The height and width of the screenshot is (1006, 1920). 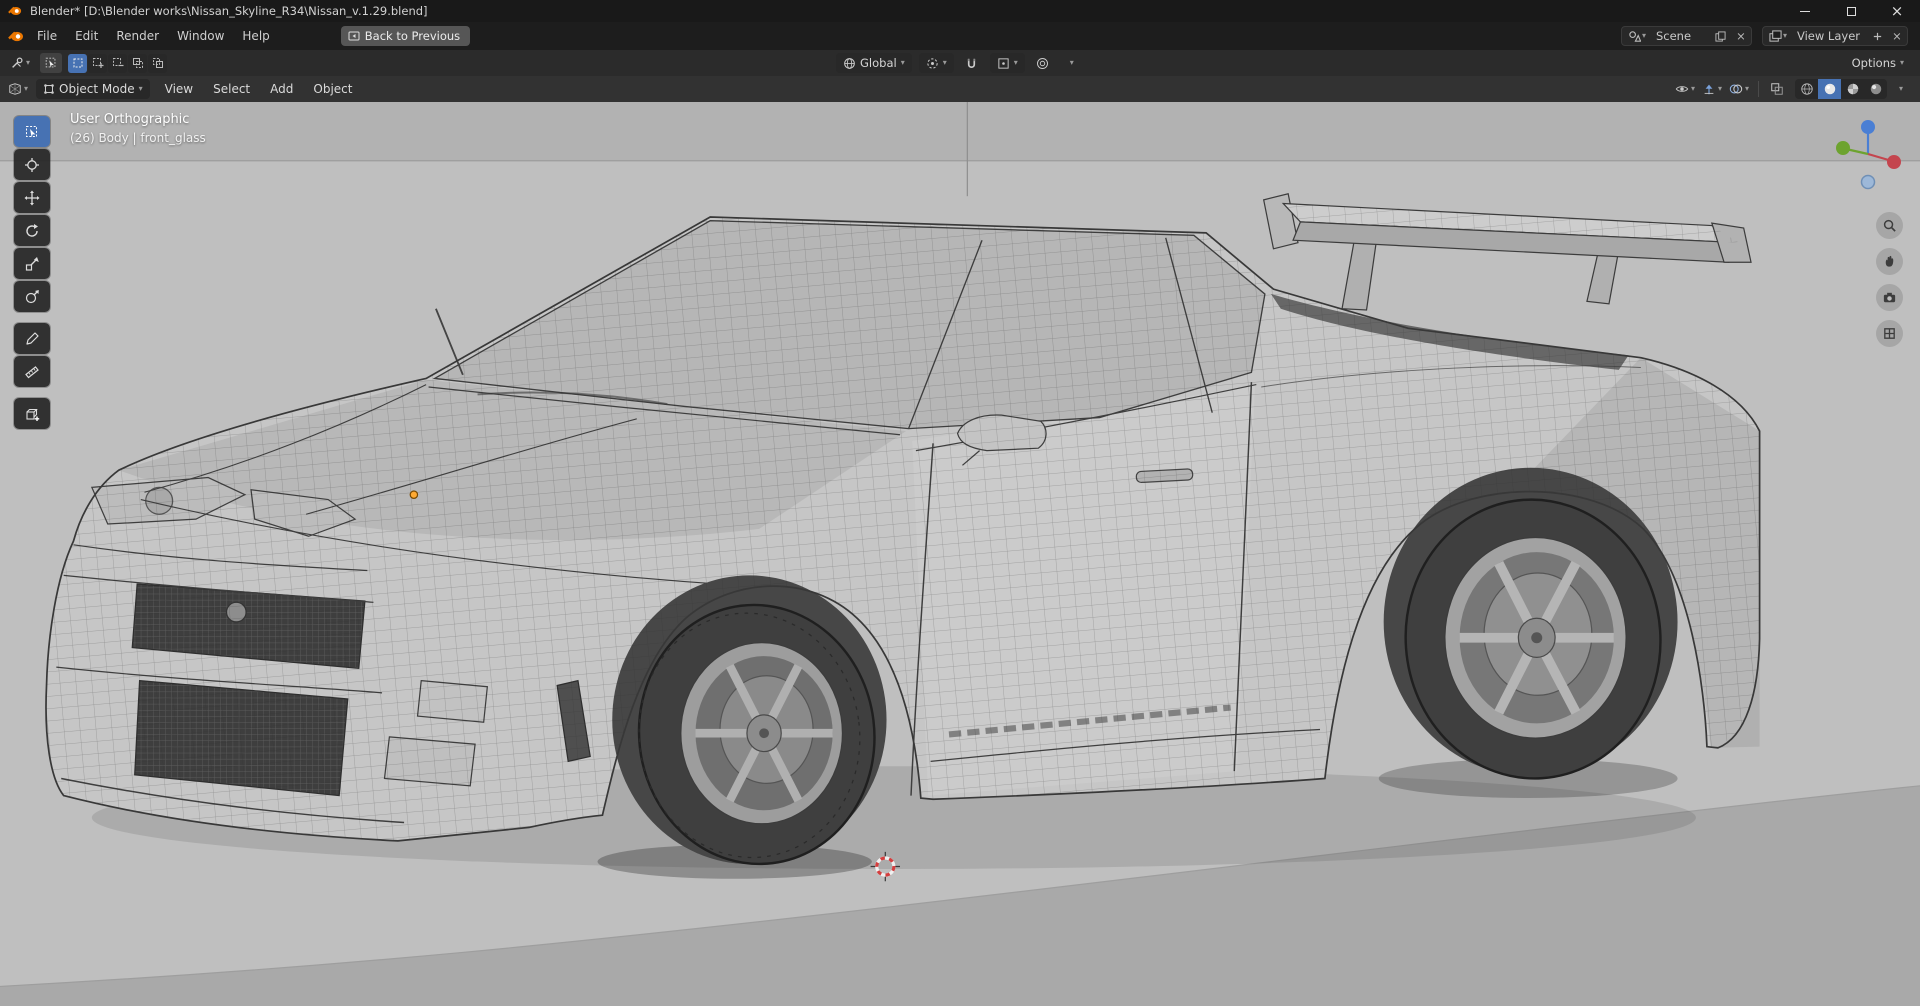 I want to click on unlink-scene-button: ×, so click(x=1741, y=36).